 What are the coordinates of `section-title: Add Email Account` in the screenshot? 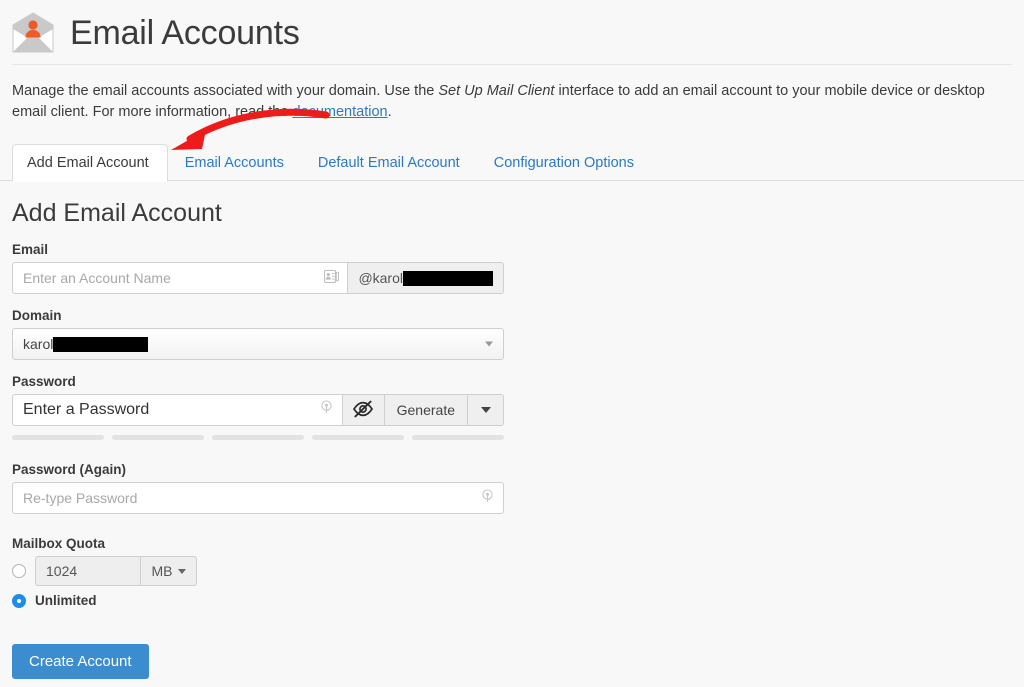 It's located at (117, 213).